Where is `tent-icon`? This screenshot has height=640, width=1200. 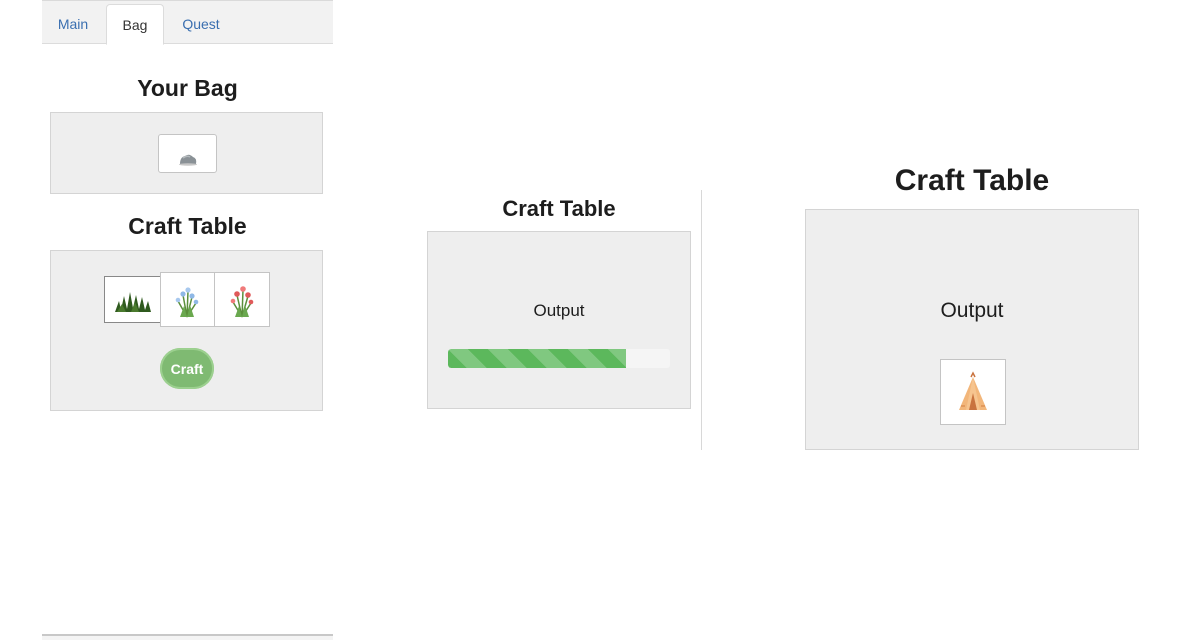 tent-icon is located at coordinates (973, 390).